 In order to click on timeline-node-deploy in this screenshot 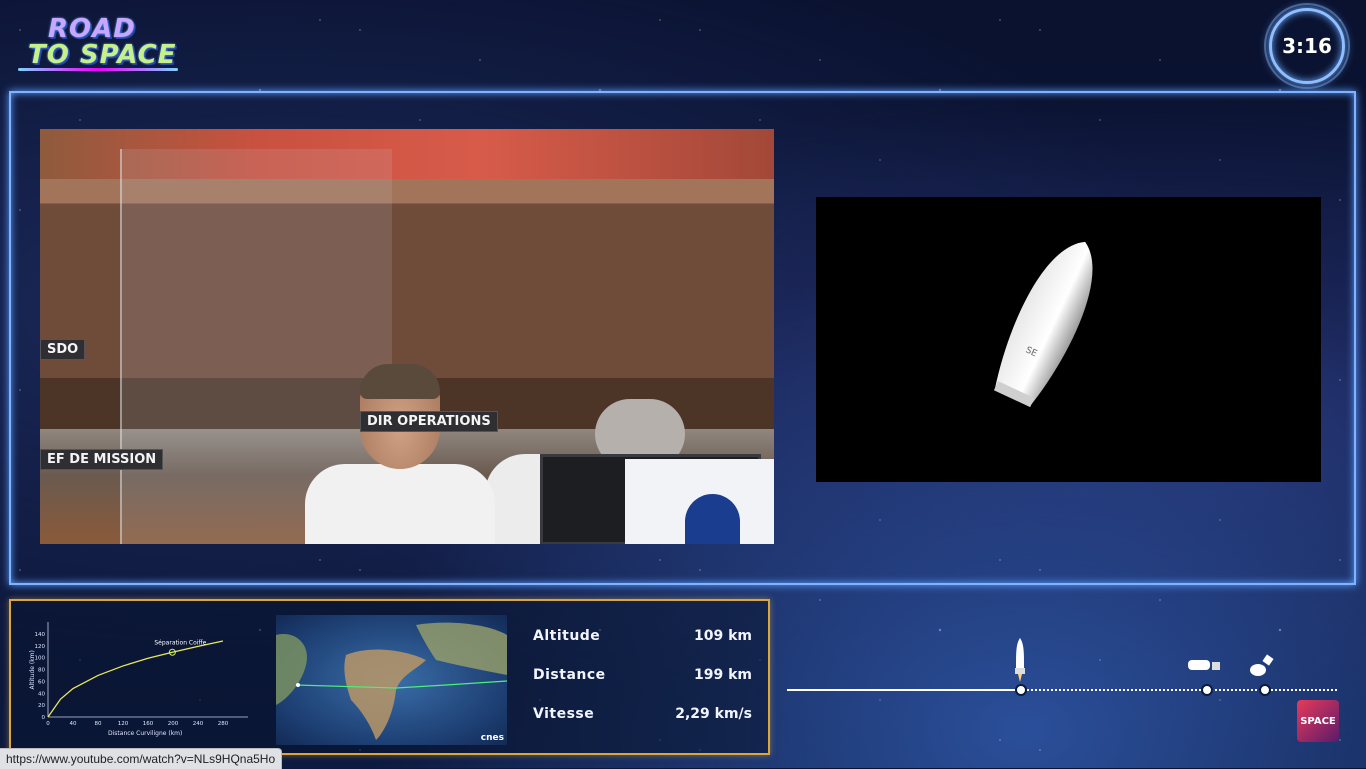, I will do `click(1265, 690)`.